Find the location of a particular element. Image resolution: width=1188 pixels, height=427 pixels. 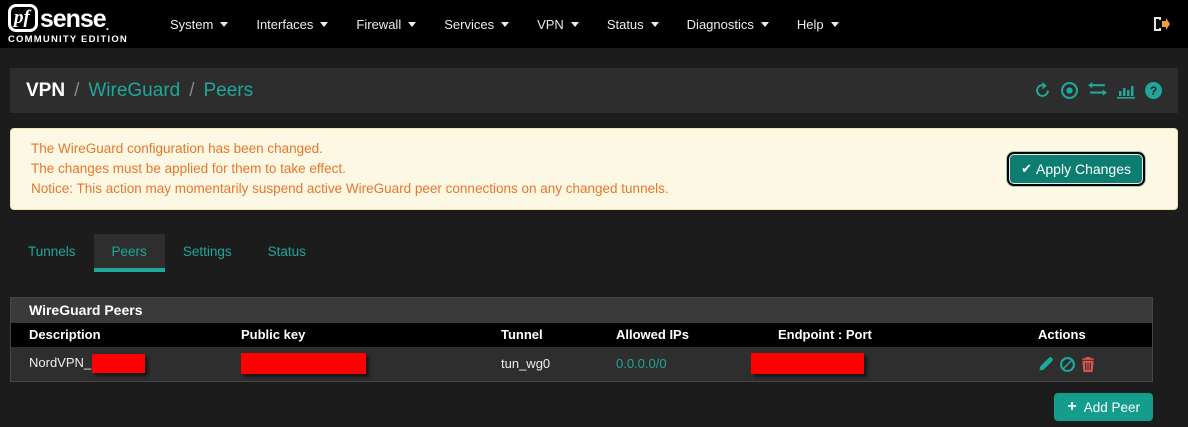

logo-pf-mark: pf is located at coordinates (23, 17).